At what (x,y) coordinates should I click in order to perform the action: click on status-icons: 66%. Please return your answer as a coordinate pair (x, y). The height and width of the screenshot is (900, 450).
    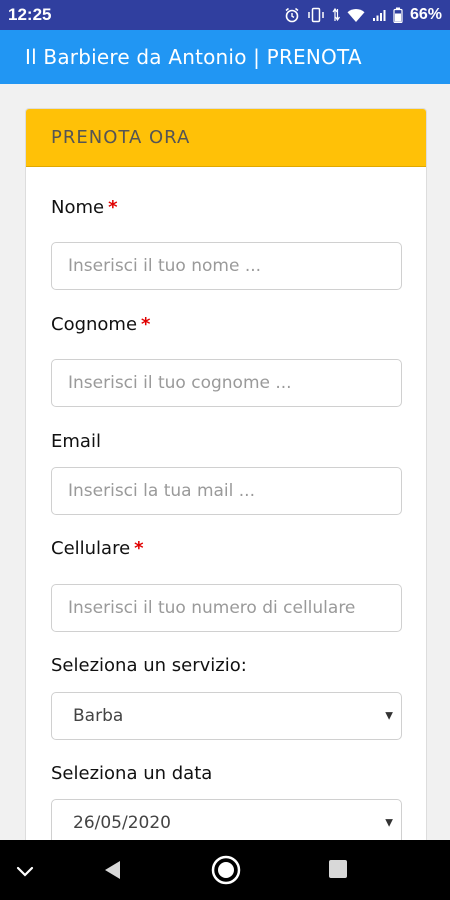
    Looking at the image, I should click on (363, 15).